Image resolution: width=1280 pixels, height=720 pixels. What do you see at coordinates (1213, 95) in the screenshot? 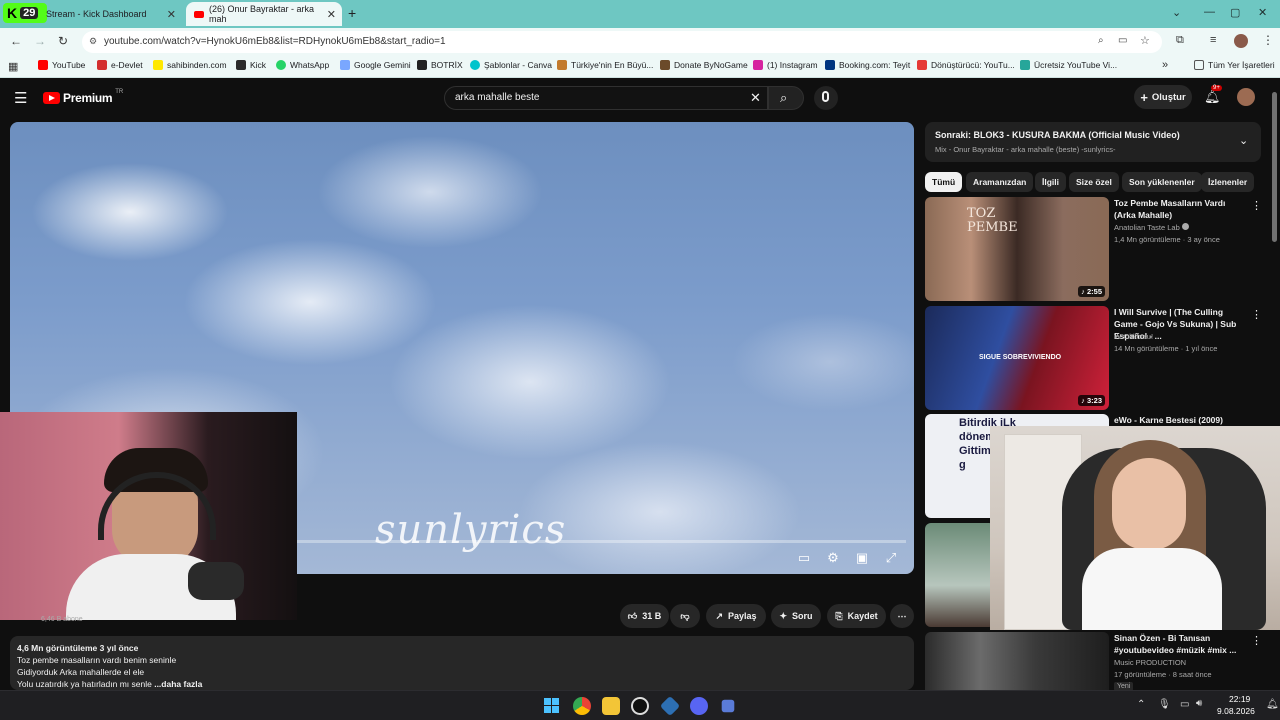
I see `notifications-icon: 🔔︎ 9+` at bounding box center [1213, 95].